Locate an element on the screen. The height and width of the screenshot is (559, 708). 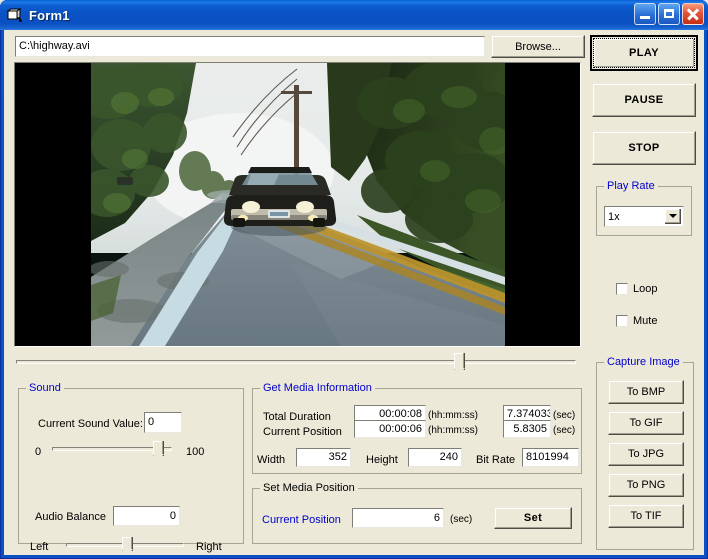
width-input: 352 is located at coordinates (323, 457).